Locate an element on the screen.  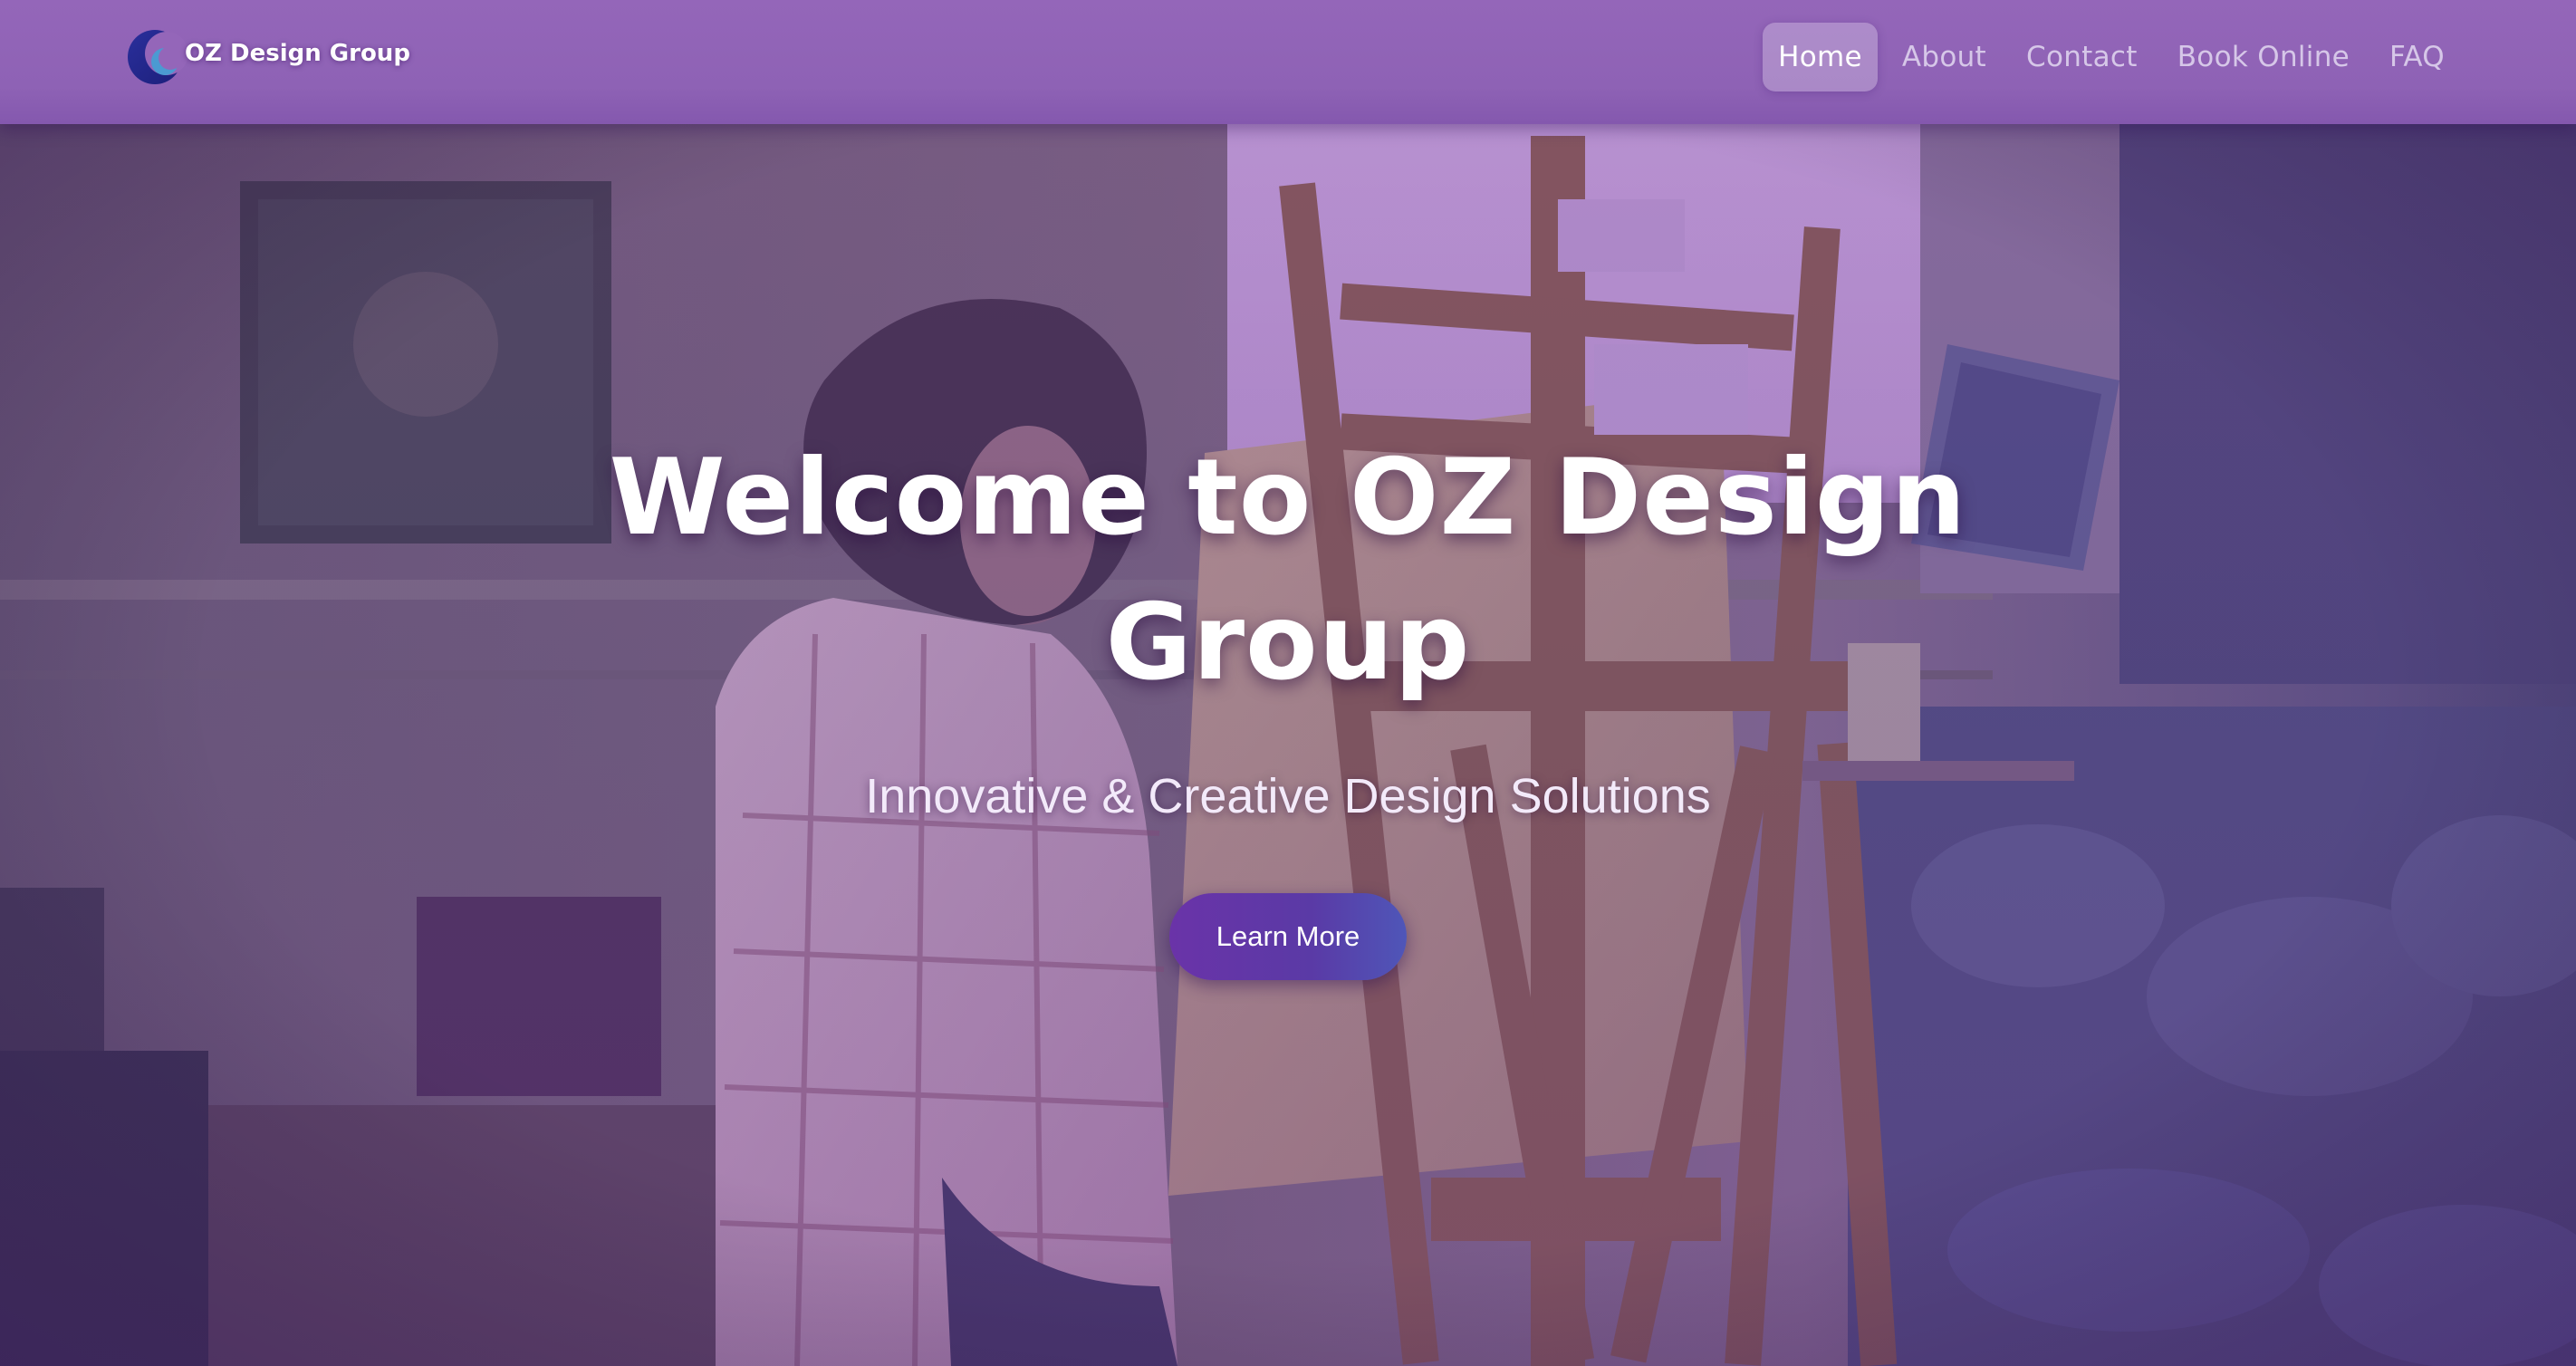
hero-headline: Welcome to OZ Design Group is located at coordinates (1288, 571).